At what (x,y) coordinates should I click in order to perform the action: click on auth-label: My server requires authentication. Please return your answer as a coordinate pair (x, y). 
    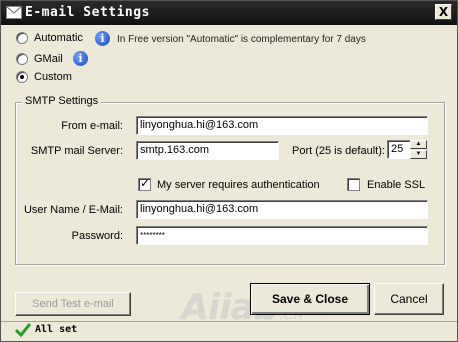
    Looking at the image, I should click on (238, 185).